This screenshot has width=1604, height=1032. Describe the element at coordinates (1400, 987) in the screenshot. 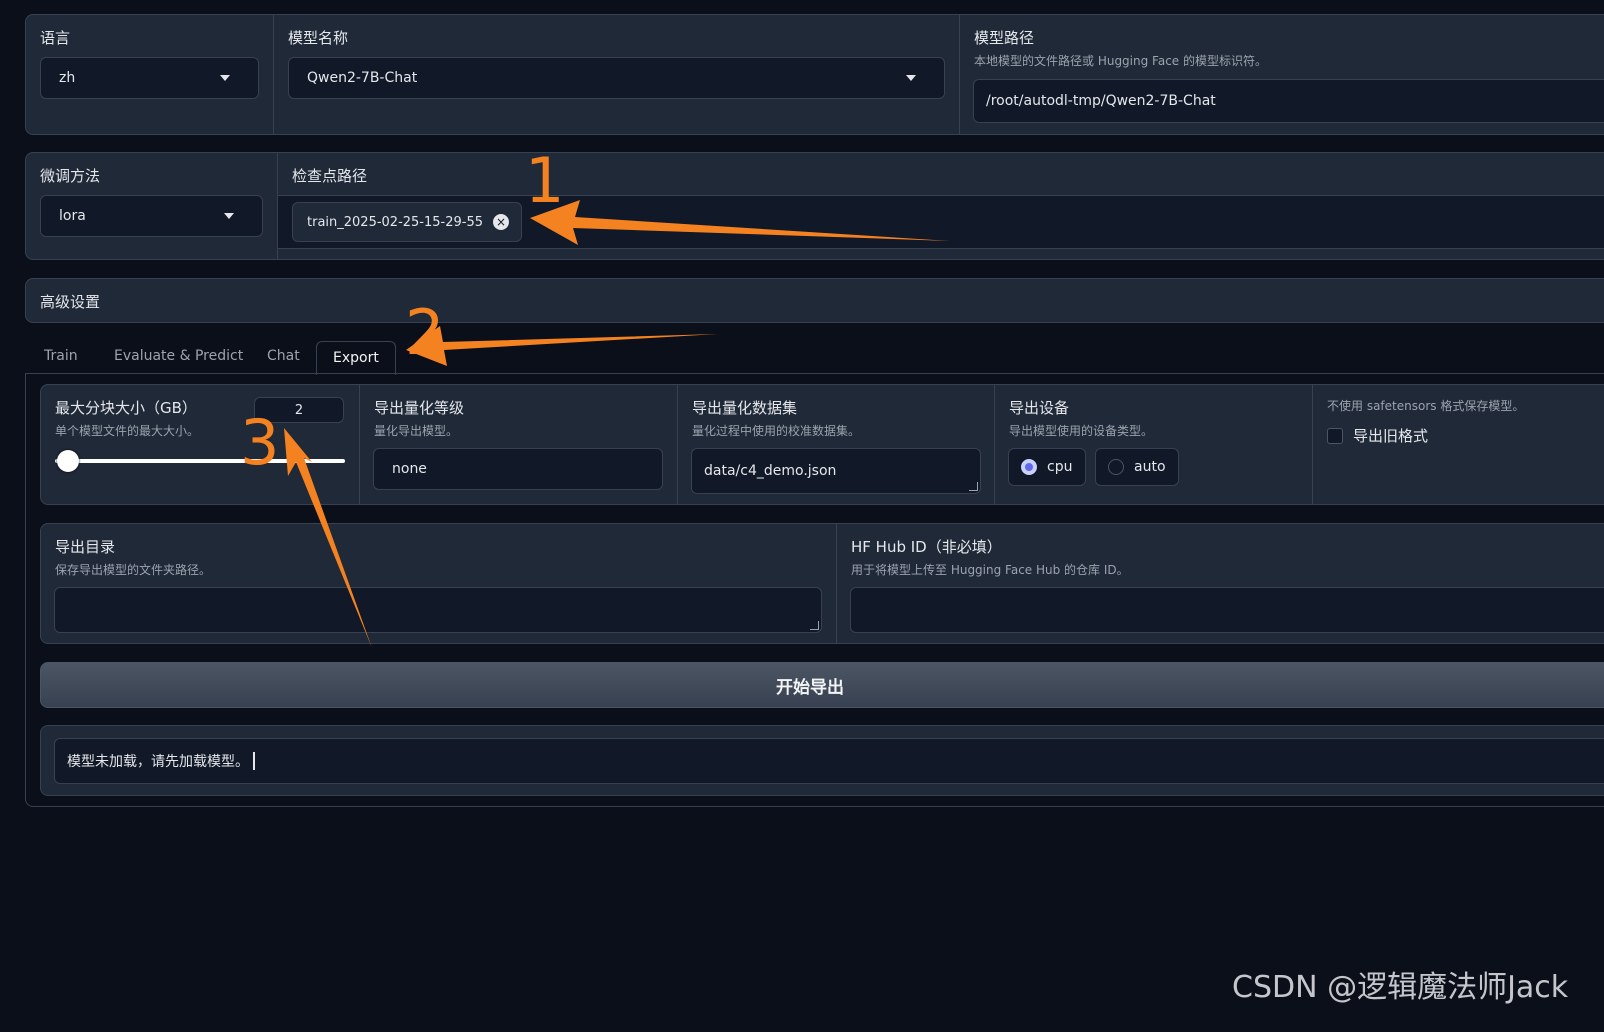

I see `watermark: CSDN @逻辑魔法师Jack` at that location.